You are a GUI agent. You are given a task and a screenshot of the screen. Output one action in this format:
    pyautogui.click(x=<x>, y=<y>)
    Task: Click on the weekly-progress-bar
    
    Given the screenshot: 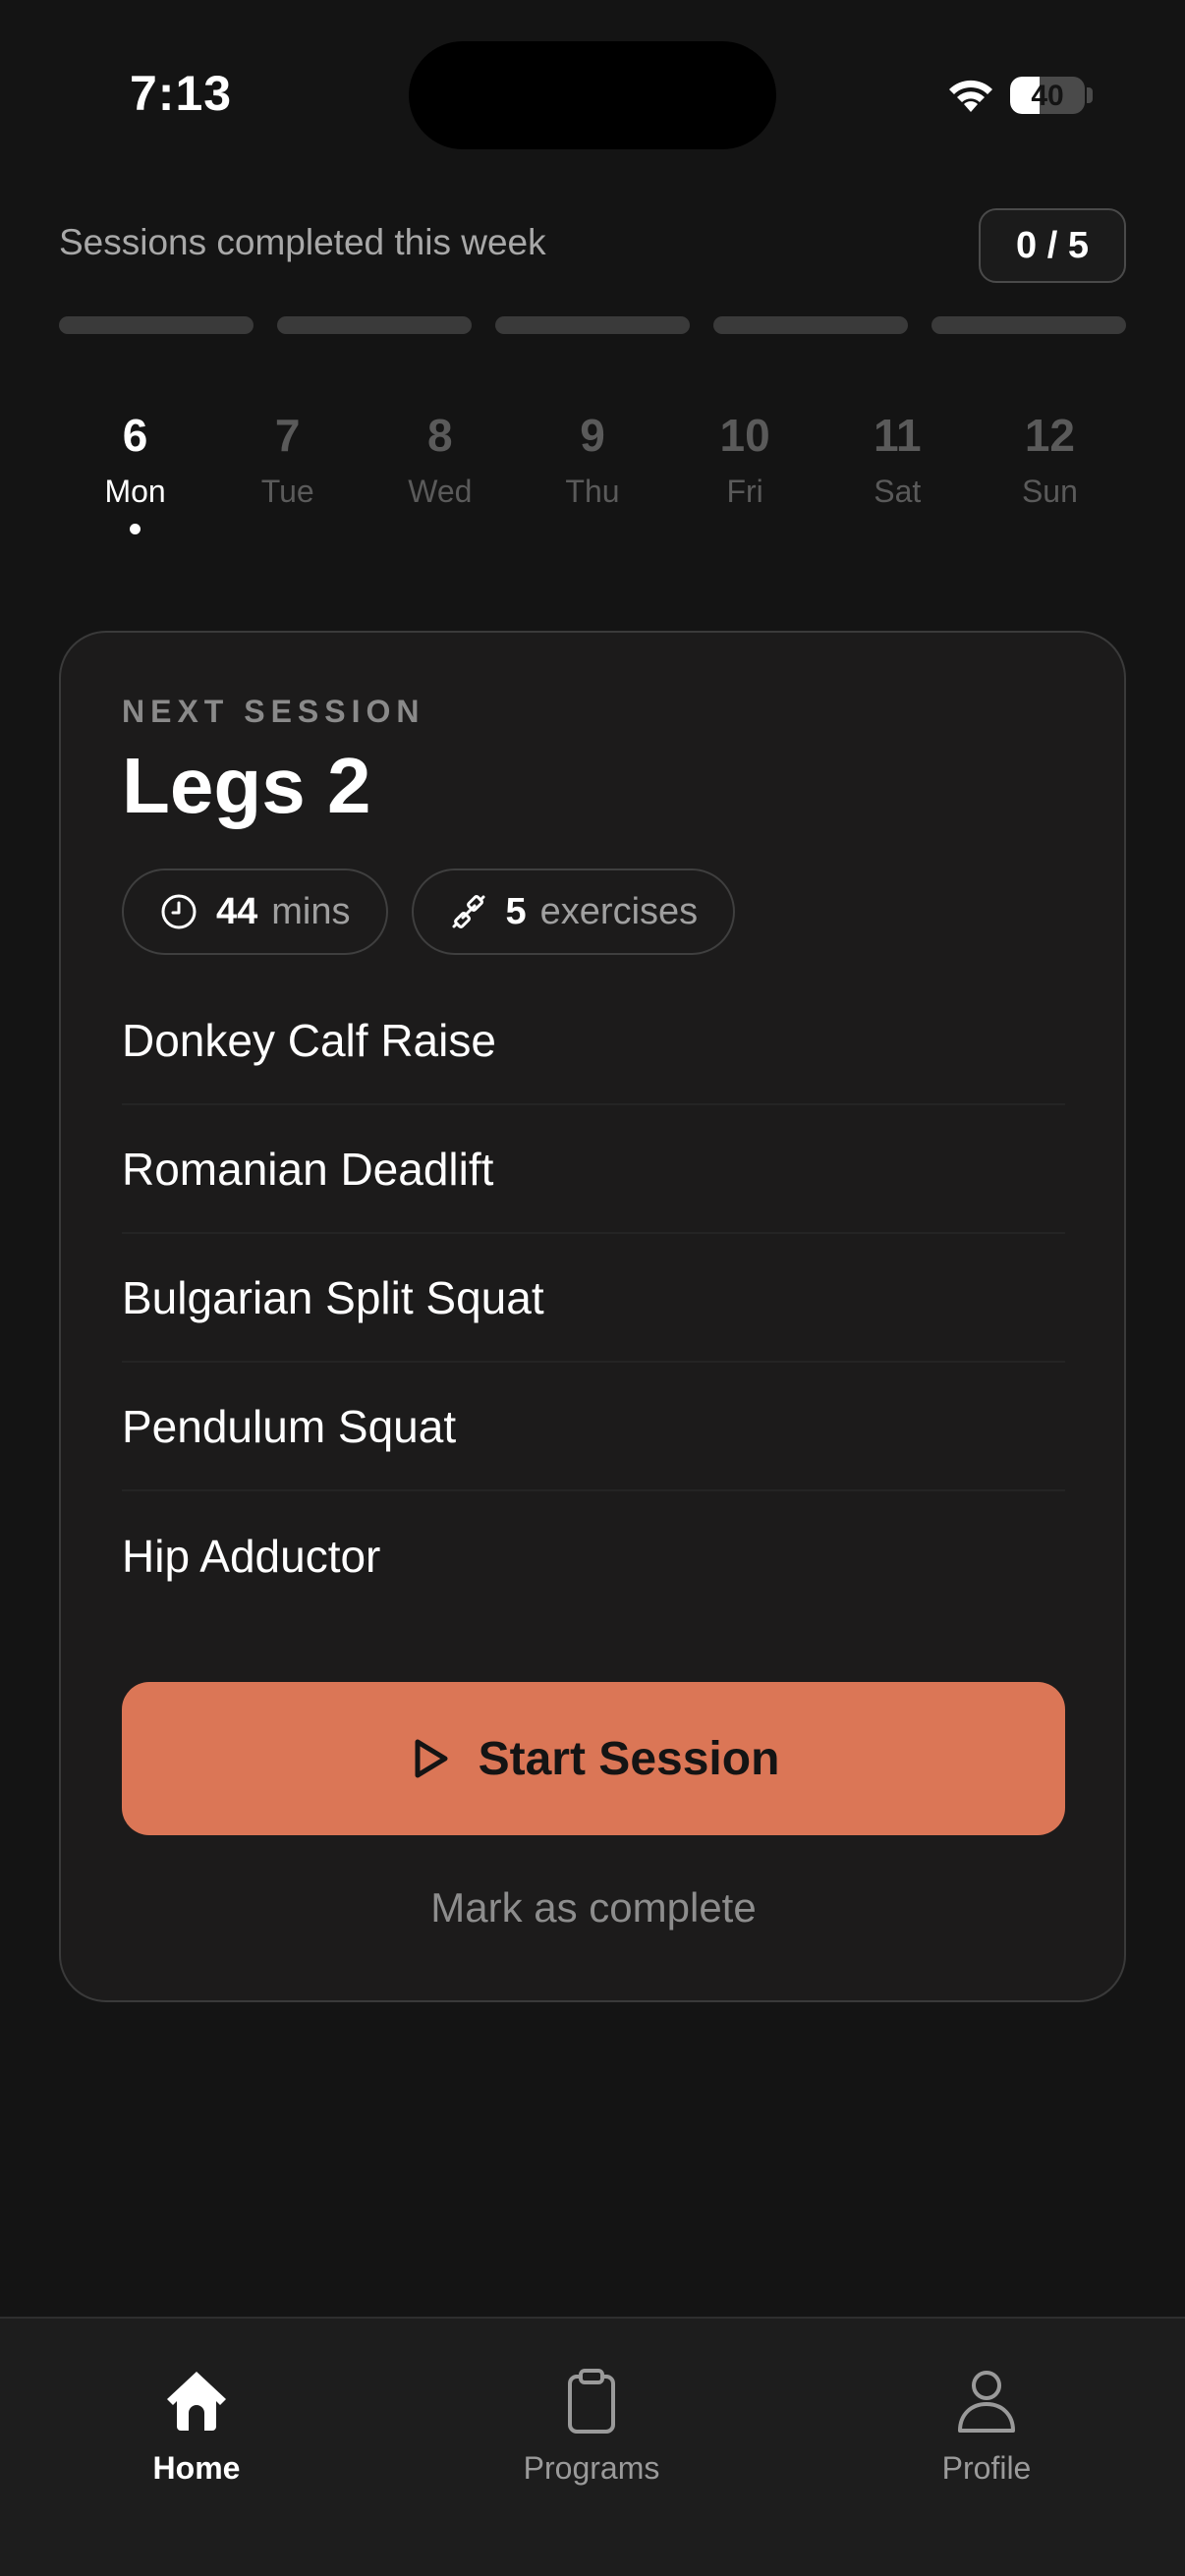 What is the action you would take?
    pyautogui.click(x=592, y=325)
    